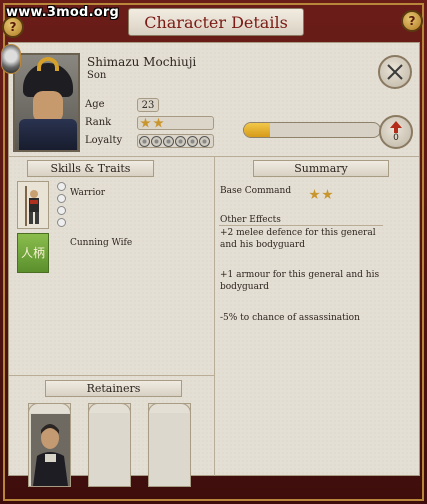 This screenshot has width=427, height=504. I want to click on retainer-progress-bar, so click(312, 130).